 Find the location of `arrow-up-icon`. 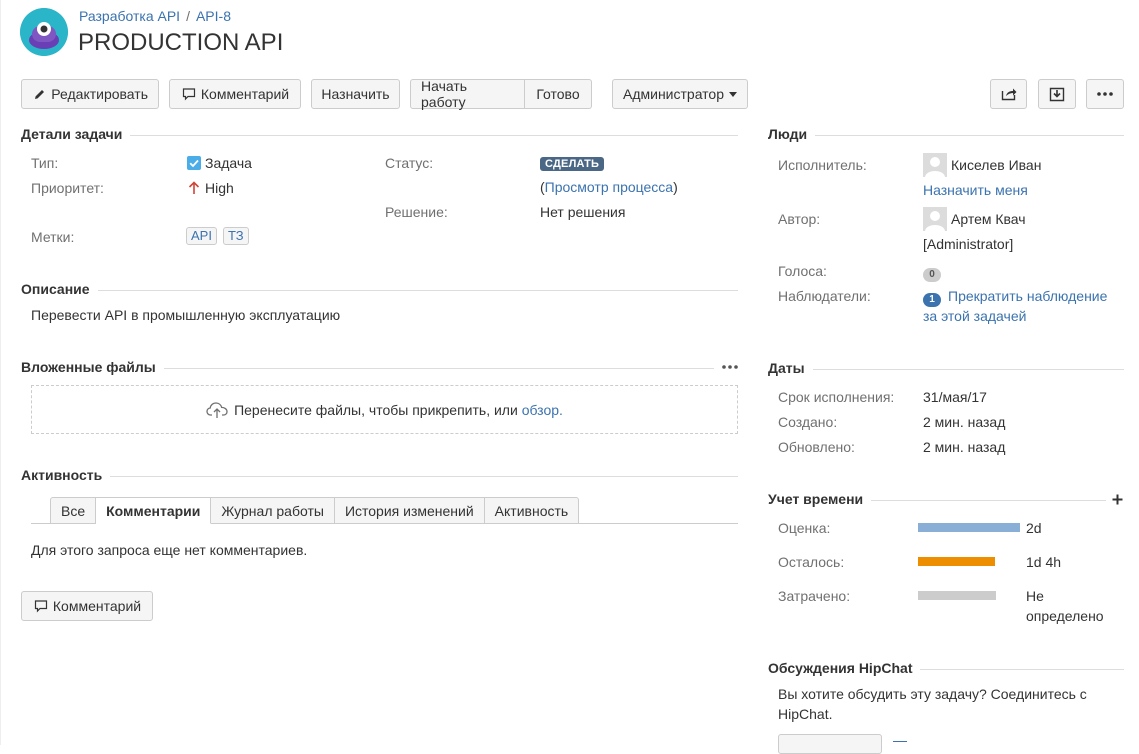

arrow-up-icon is located at coordinates (194, 188).